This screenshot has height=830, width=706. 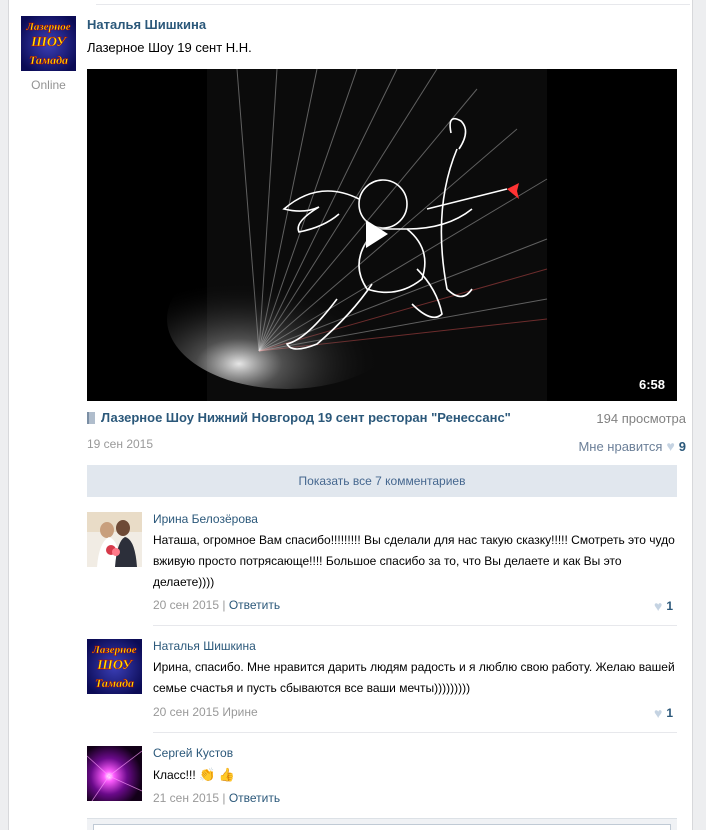 What do you see at coordinates (641, 418) in the screenshot?
I see `video-views: 194 просмотра` at bounding box center [641, 418].